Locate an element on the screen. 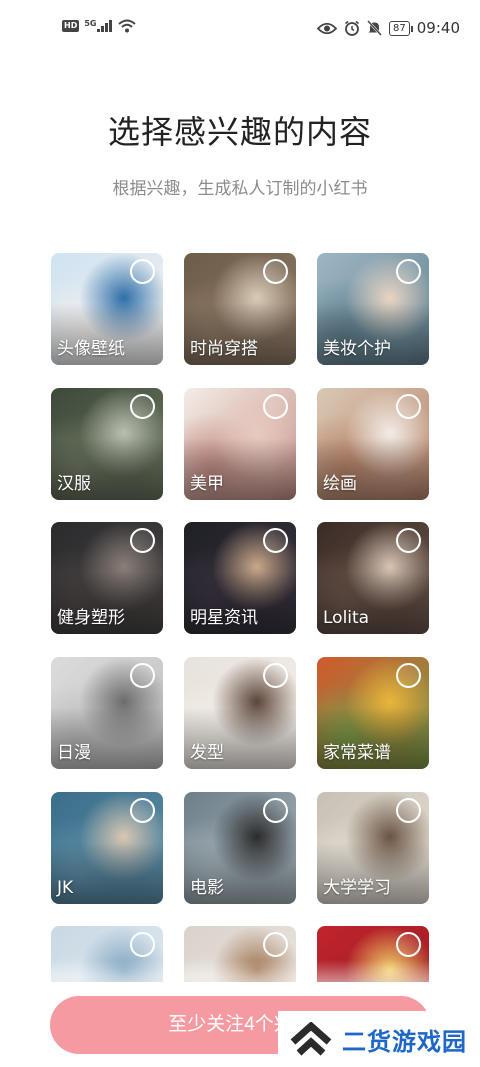  hd-badge: HD is located at coordinates (71, 26).